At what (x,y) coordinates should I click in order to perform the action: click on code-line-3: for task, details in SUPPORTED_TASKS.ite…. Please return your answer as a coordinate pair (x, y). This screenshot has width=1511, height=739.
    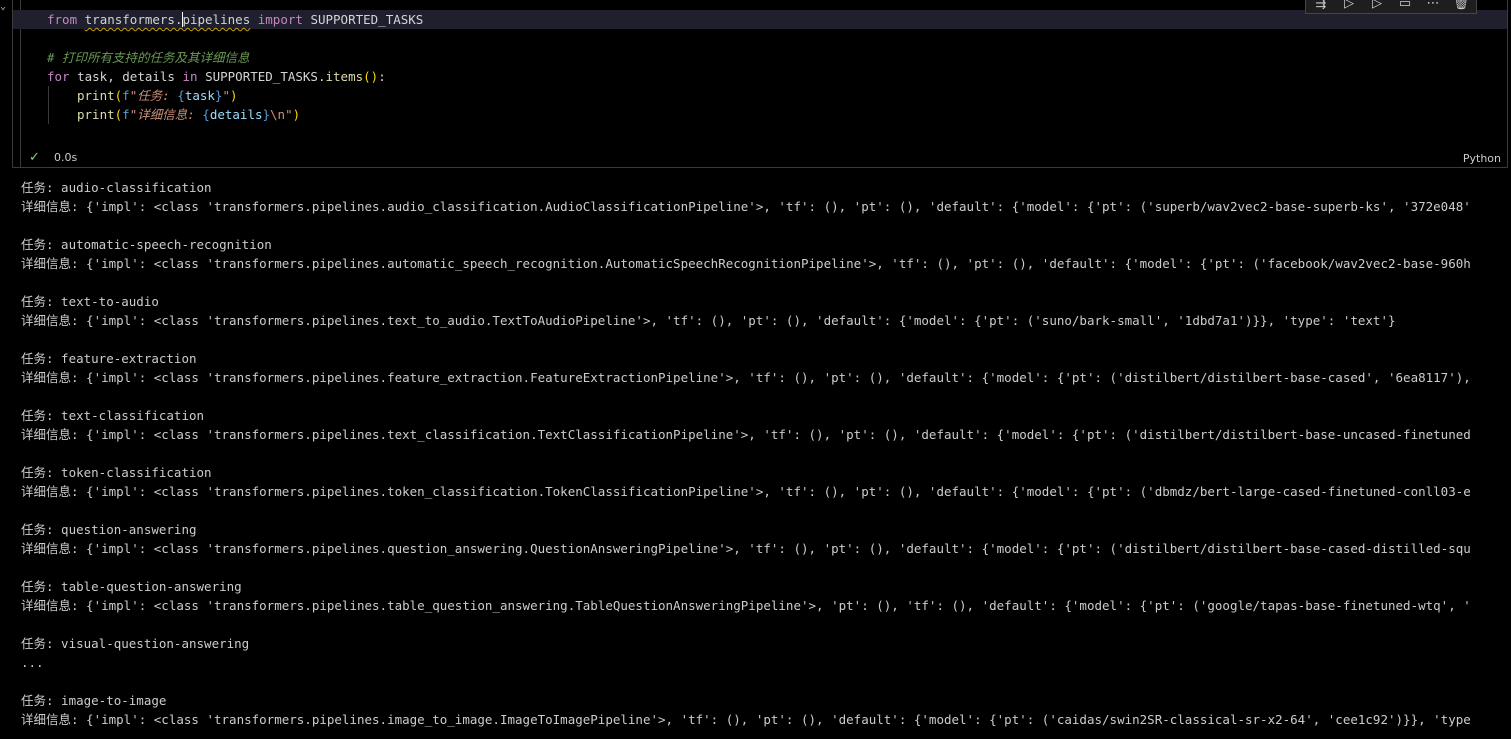
    Looking at the image, I should click on (216, 76).